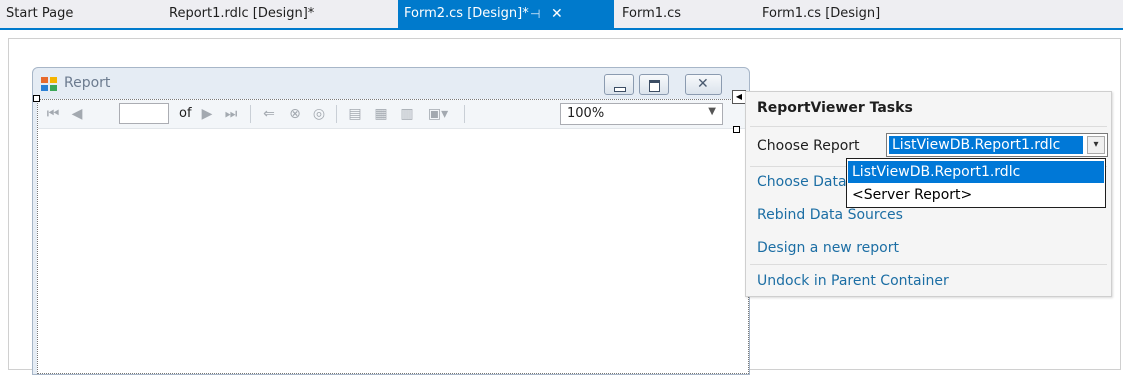 This screenshot has height=381, width=1123. What do you see at coordinates (654, 84) in the screenshot?
I see `maximize-button` at bounding box center [654, 84].